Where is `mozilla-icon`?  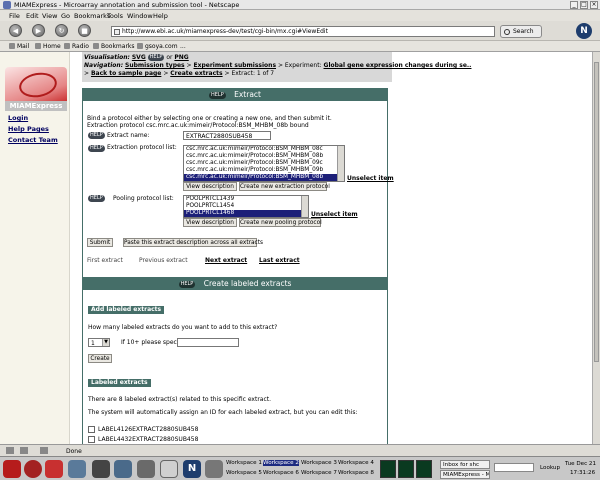
mozilla-icon is located at coordinates (54, 469).